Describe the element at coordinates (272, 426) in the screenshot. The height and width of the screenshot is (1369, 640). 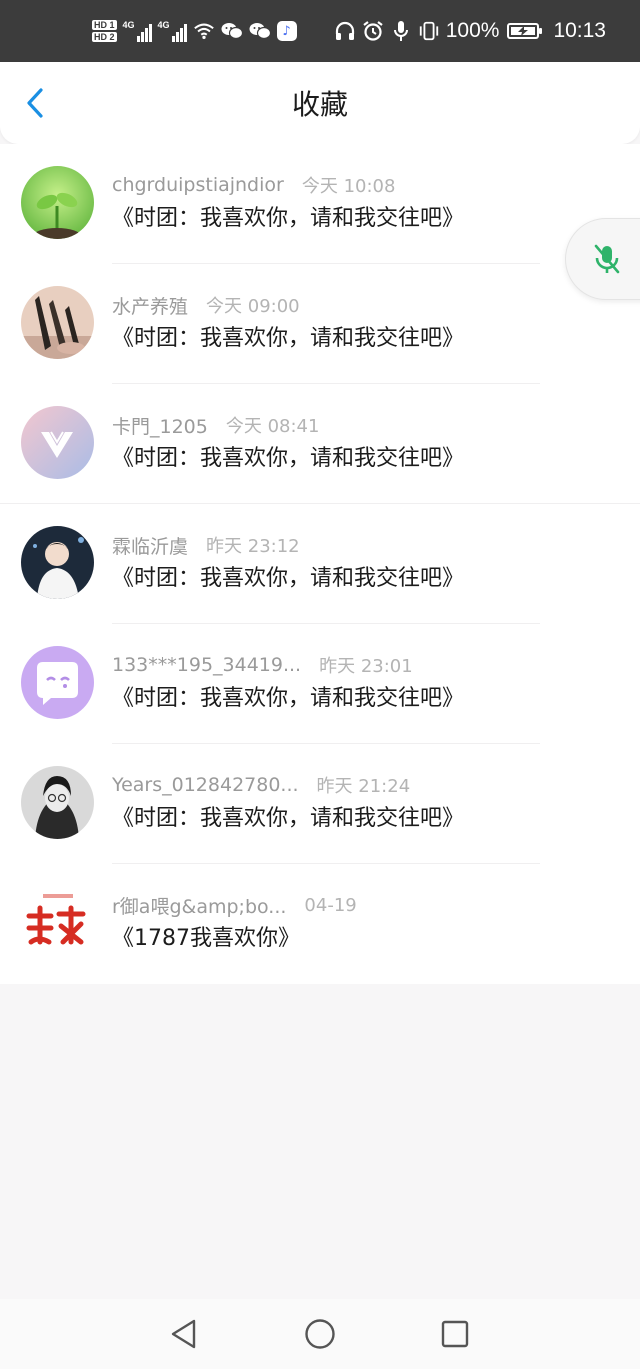
I see `timestamp: 今天 08:41` at that location.